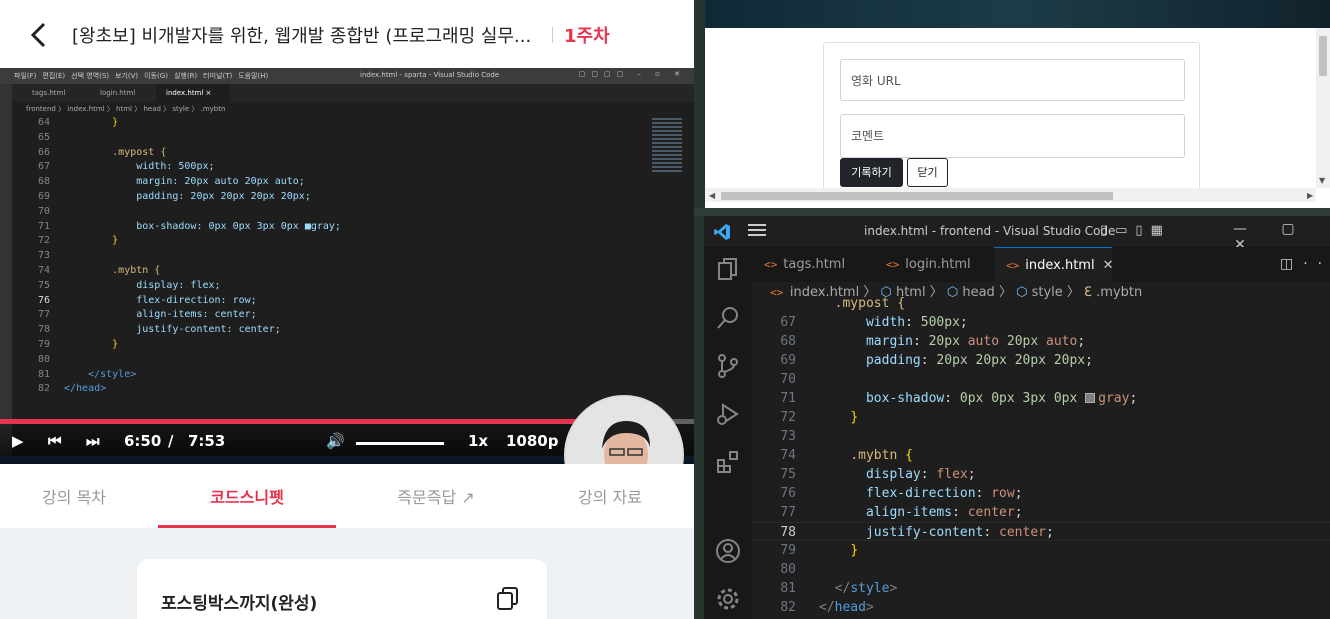  What do you see at coordinates (55, 441) in the screenshot?
I see `skip-back-icon: ⏮` at bounding box center [55, 441].